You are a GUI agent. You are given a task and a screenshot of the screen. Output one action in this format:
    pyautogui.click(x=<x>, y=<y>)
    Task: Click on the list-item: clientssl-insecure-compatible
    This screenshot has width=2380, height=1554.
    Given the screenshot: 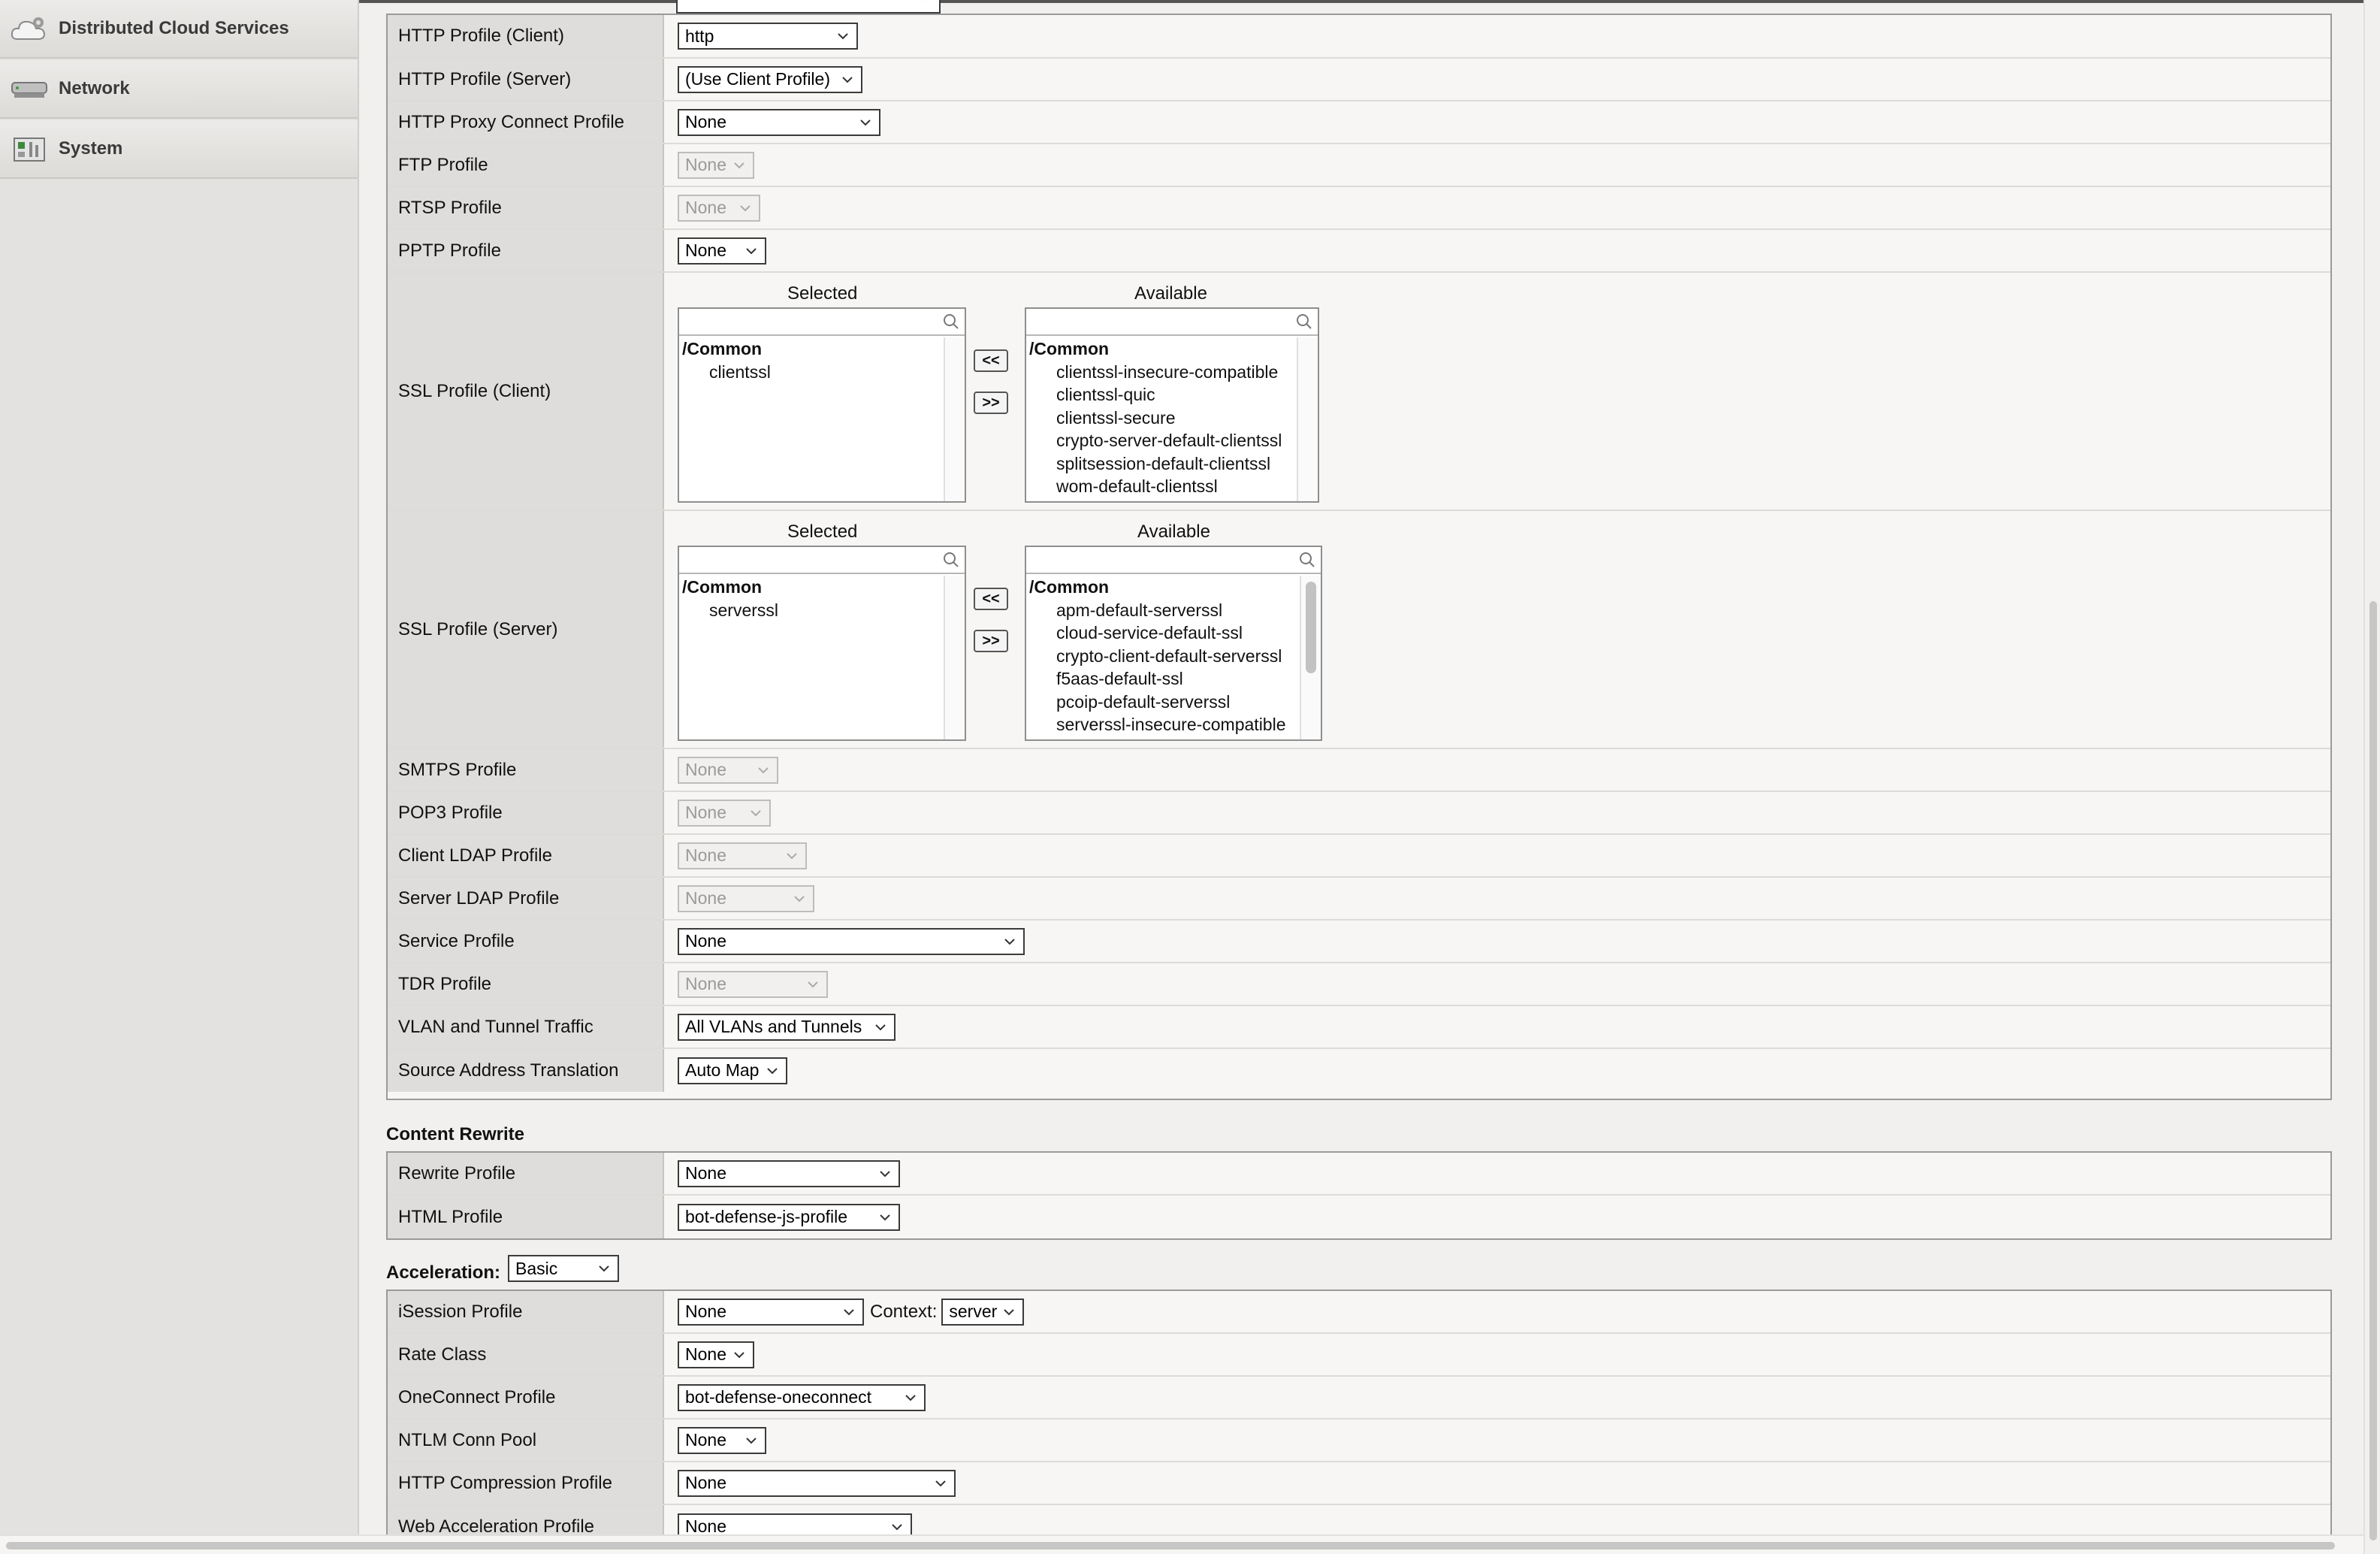 What is the action you would take?
    pyautogui.click(x=1161, y=372)
    